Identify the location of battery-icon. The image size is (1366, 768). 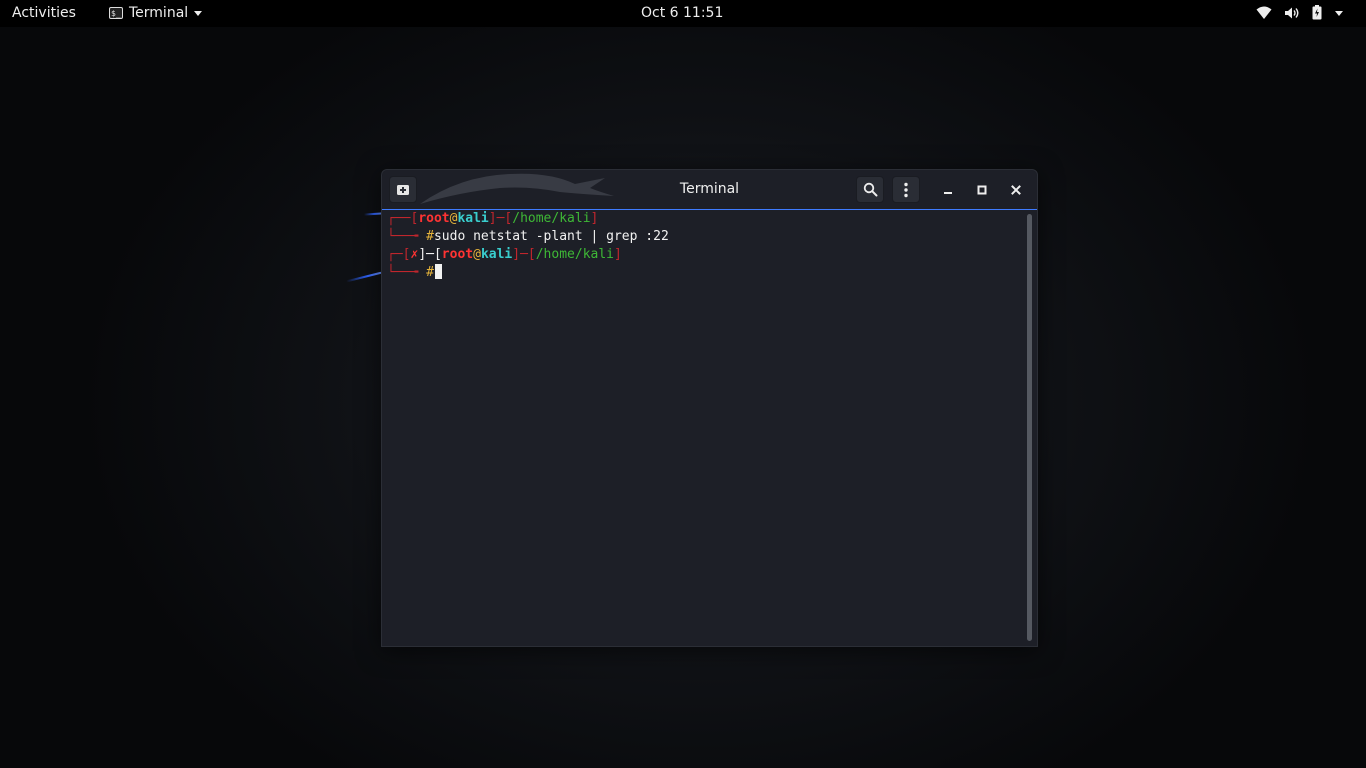
(1317, 12).